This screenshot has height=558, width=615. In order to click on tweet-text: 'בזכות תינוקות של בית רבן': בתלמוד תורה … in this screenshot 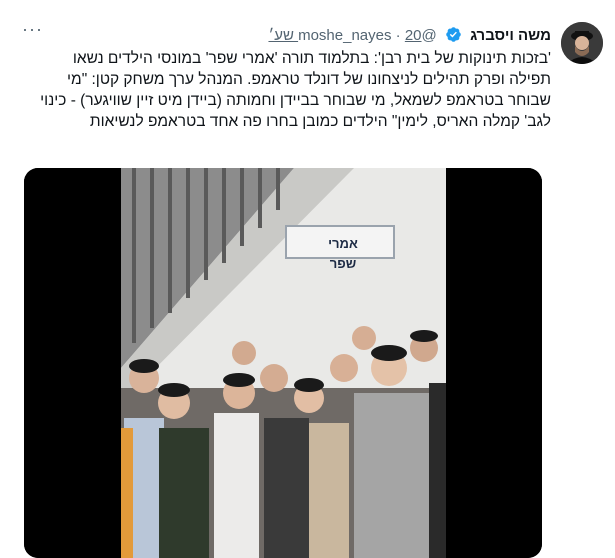, I will do `click(295, 90)`.